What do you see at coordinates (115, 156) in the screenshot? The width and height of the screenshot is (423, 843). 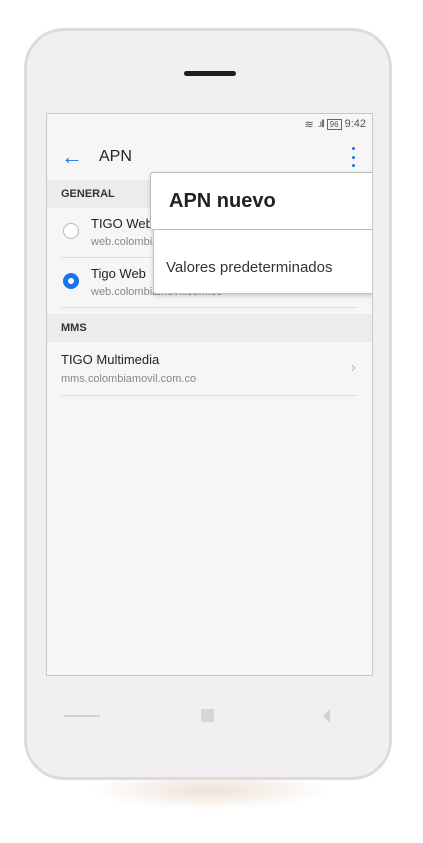 I see `page-title: APN` at bounding box center [115, 156].